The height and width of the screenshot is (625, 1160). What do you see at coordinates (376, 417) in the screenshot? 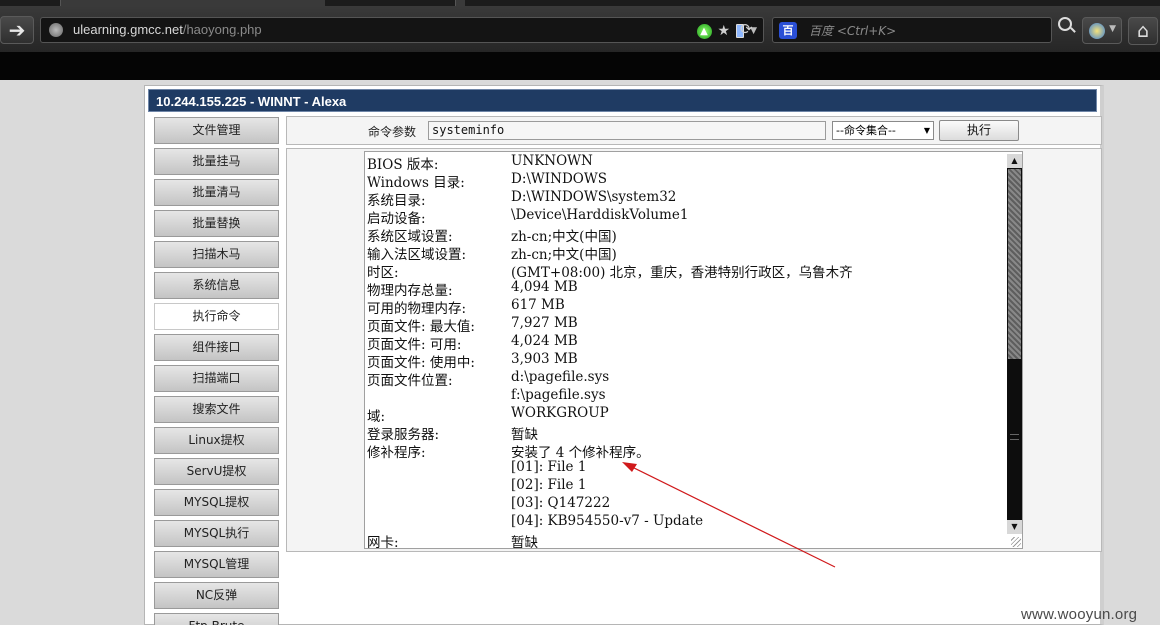
I see `output-key: 域:` at bounding box center [376, 417].